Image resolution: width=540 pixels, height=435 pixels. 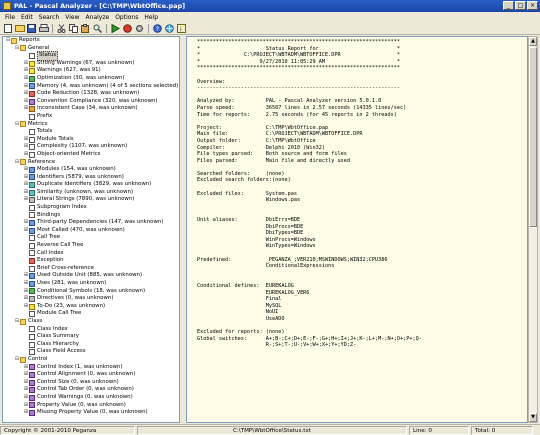 I want to click on tree-item: ⊞ Control Alignment (0, was unknown), so click(x=91, y=375).